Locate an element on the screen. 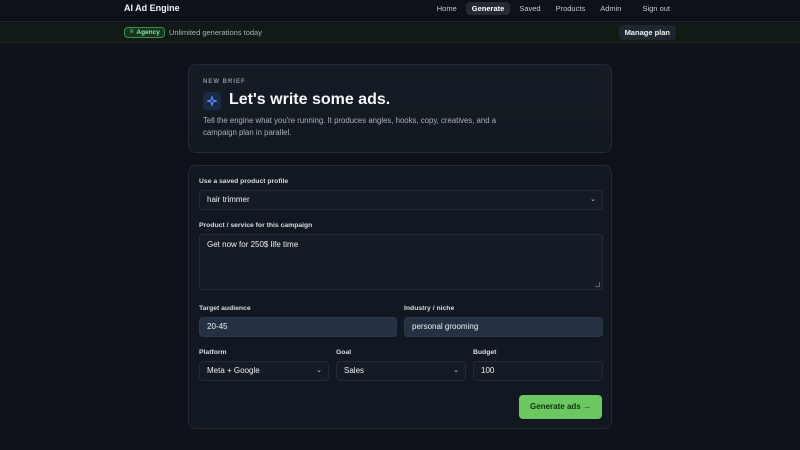 This screenshot has height=450, width=800. generate-ads-button: Generate ads → is located at coordinates (560, 407).